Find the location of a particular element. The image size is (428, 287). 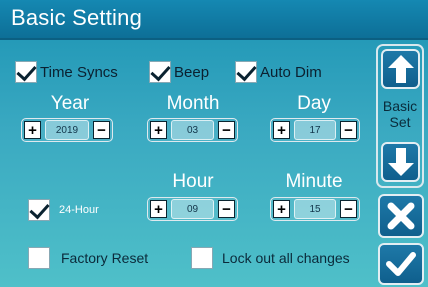

day-label: Day is located at coordinates (314, 103).